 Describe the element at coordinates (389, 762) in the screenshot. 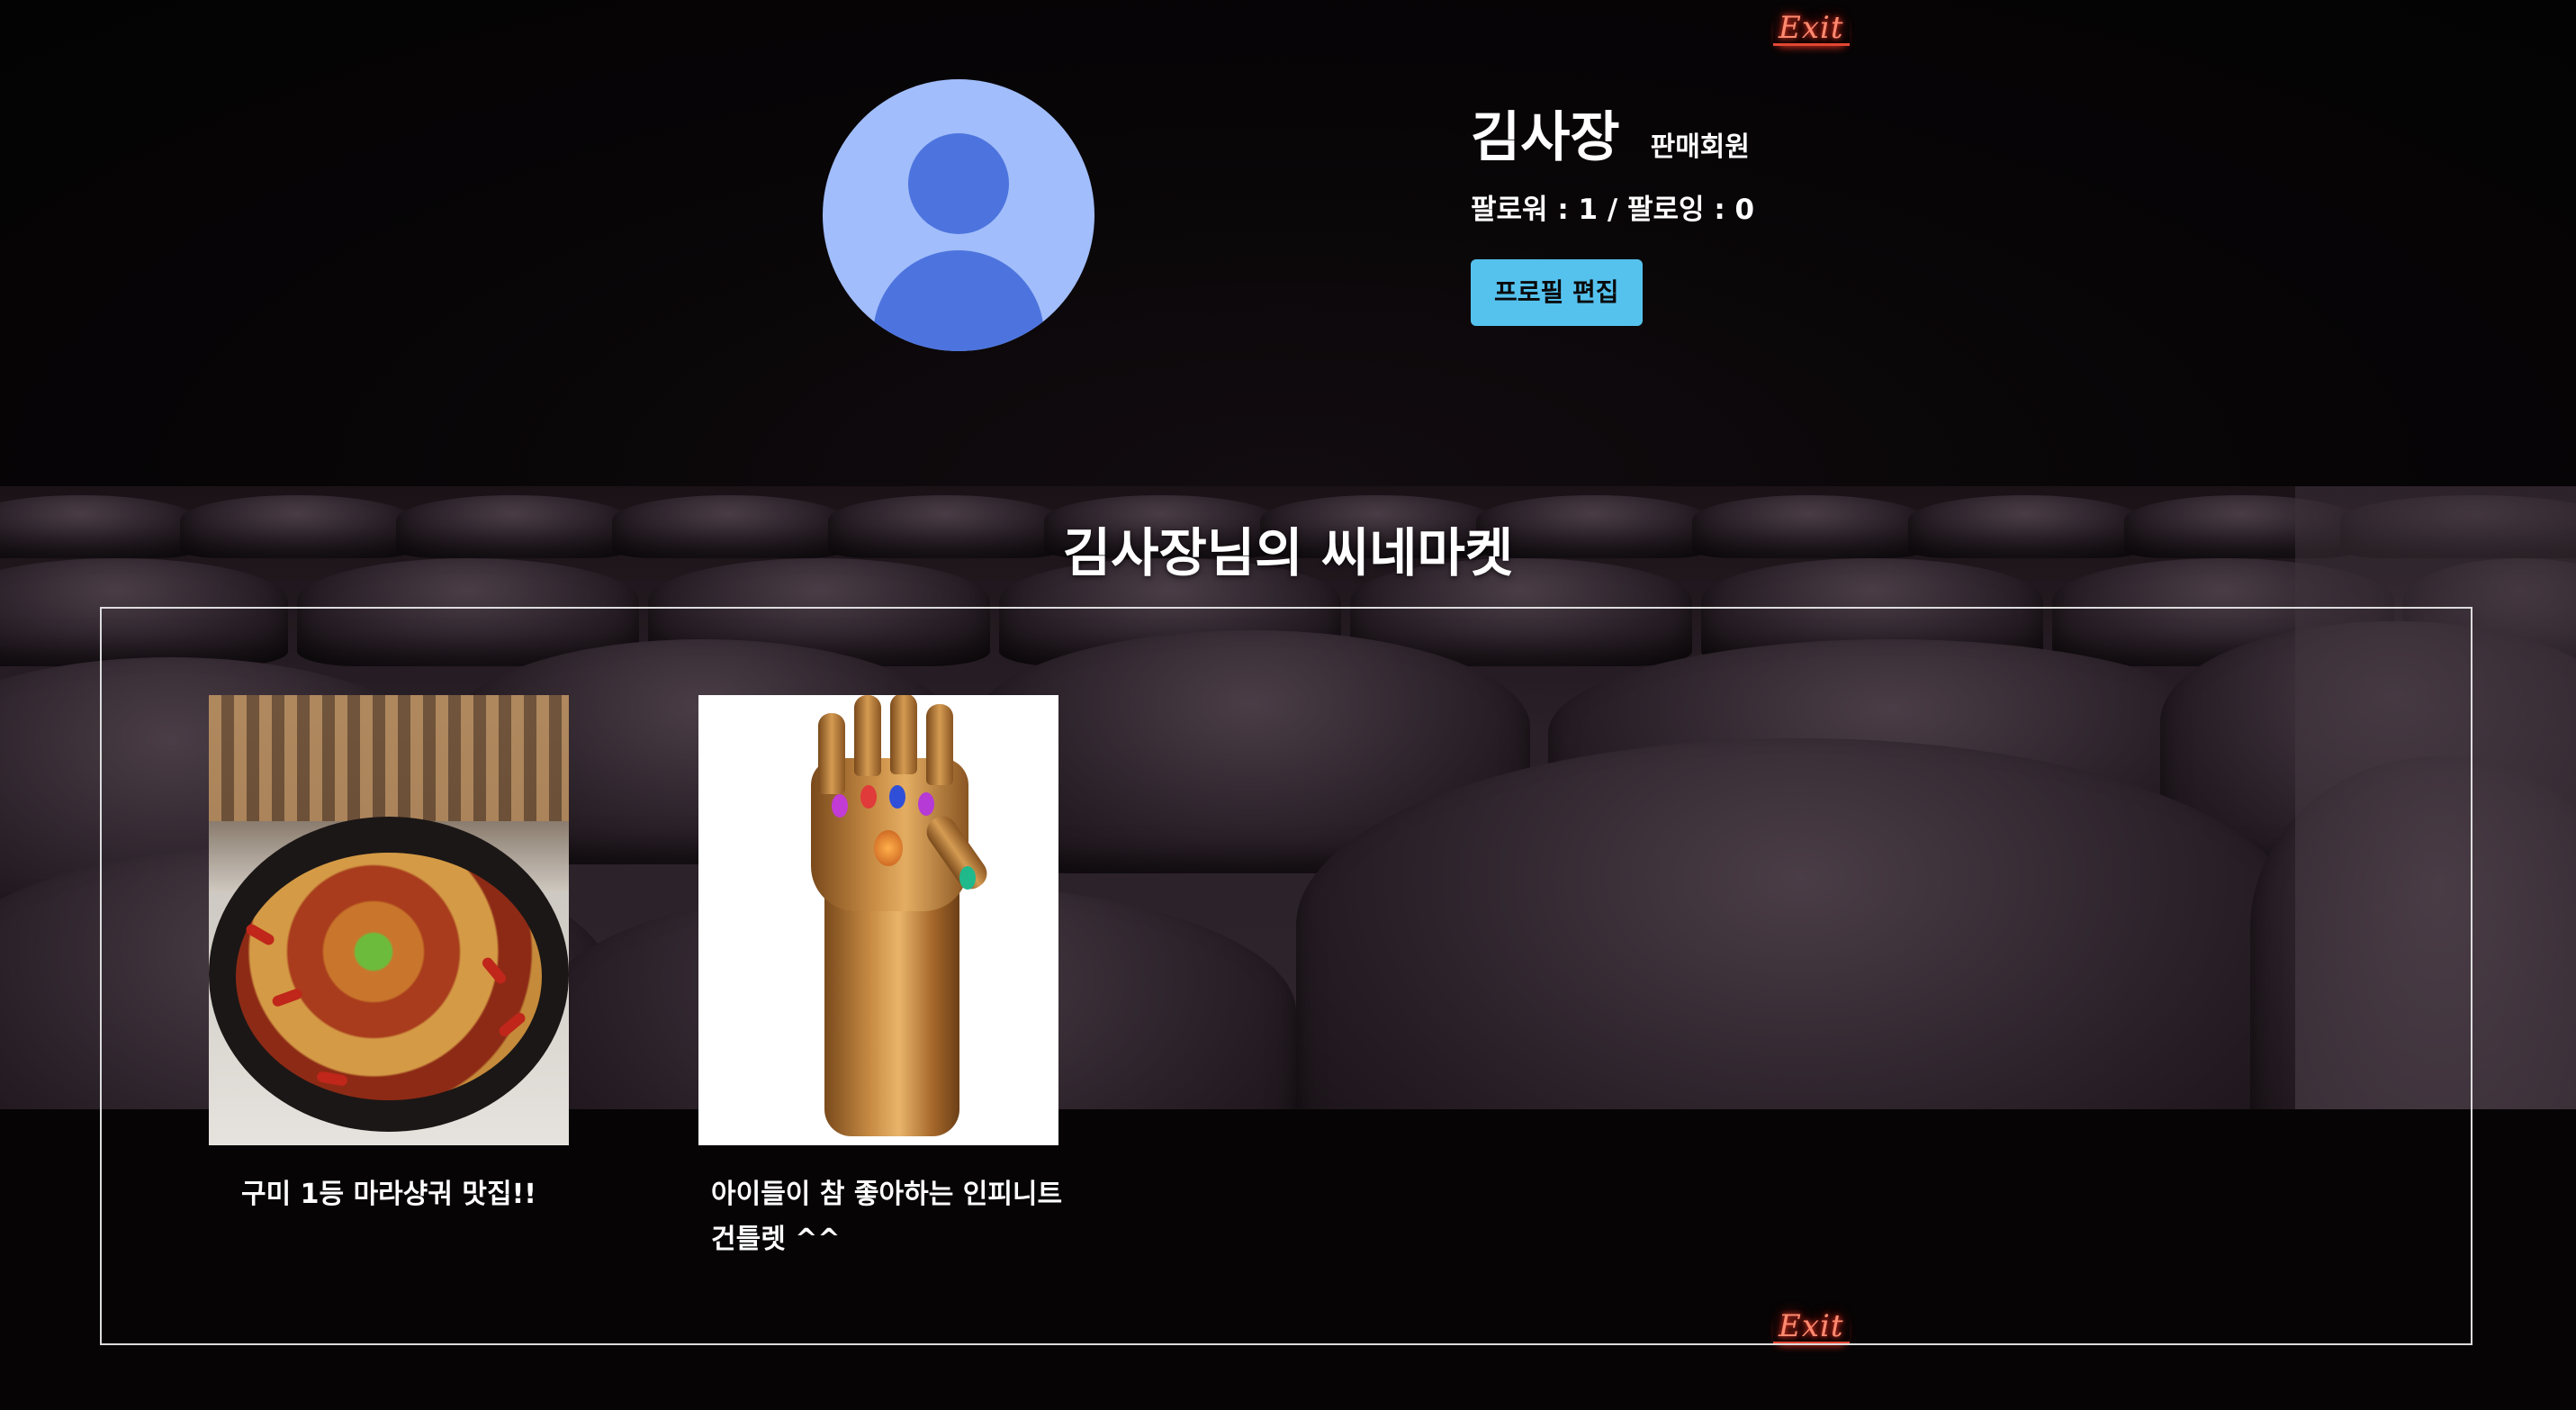

I see `food-photo-background` at that location.